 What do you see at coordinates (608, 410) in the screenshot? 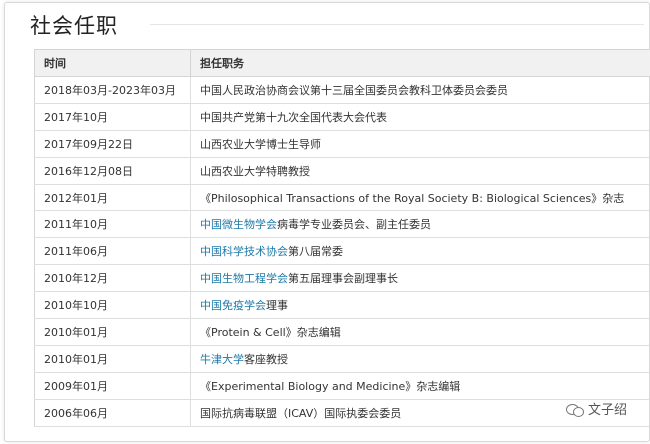
I see `watermark-text: 文子绍` at bounding box center [608, 410].